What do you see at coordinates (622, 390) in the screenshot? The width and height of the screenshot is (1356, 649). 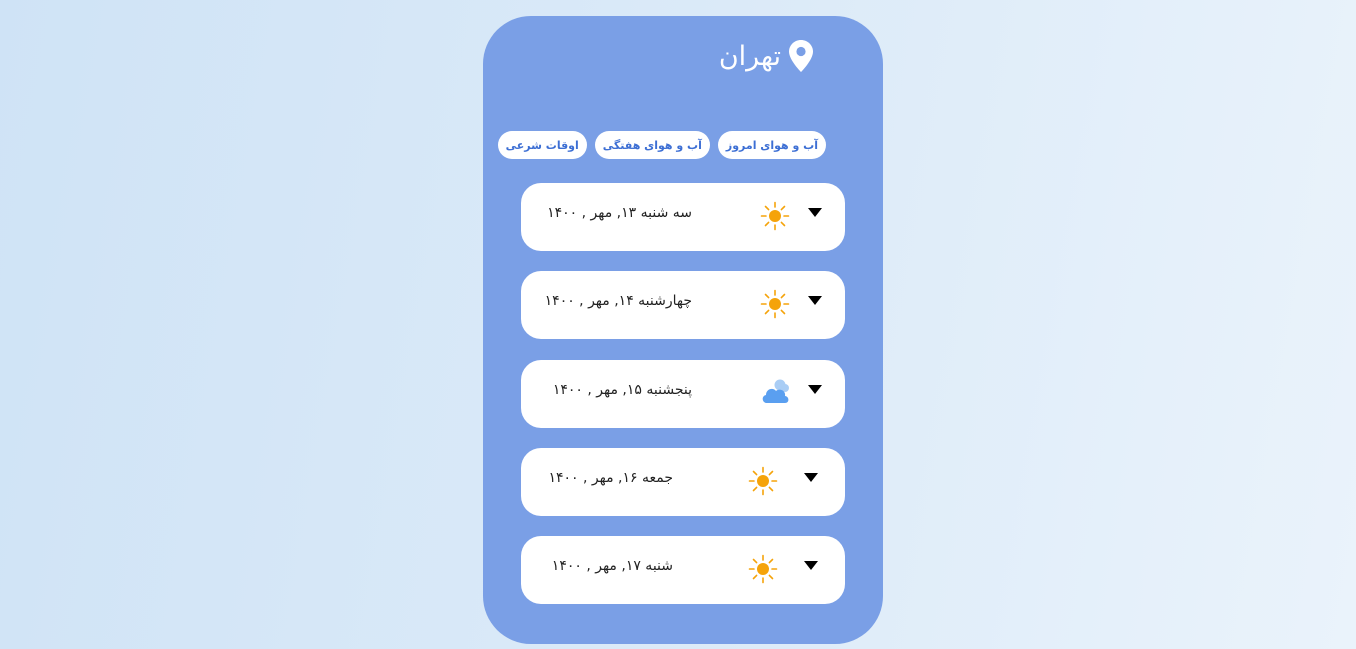 I see `day-label: پنجشنبه ۱۵, مهر , ۱۴۰۰` at bounding box center [622, 390].